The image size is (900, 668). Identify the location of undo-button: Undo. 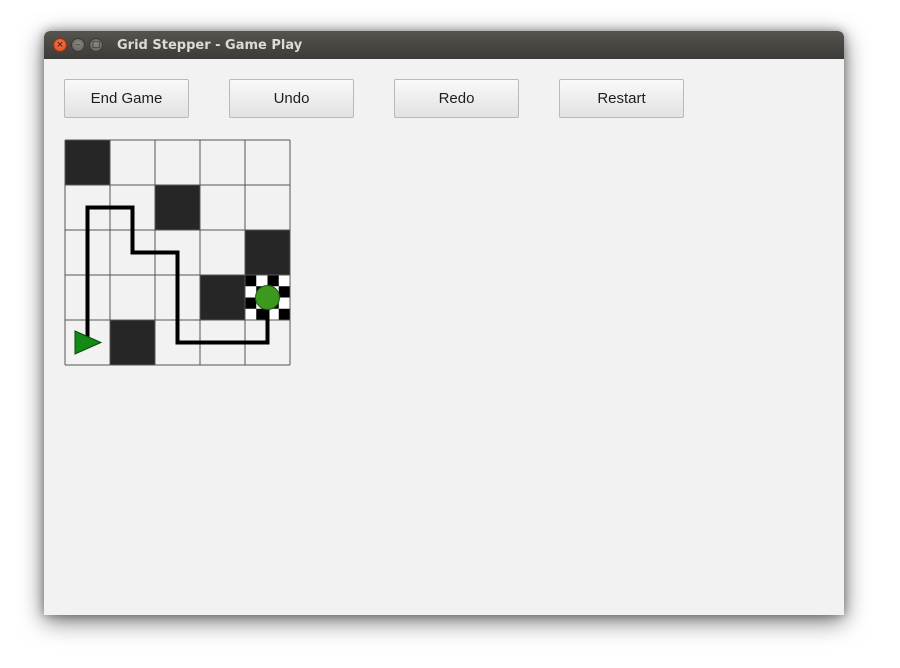
(291, 98).